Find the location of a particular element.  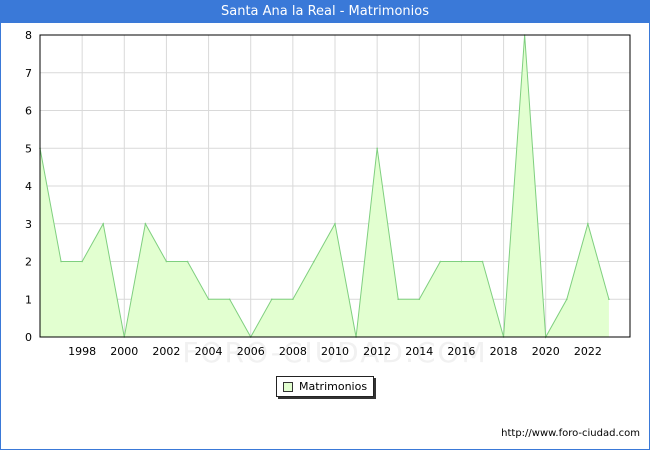

y-tick-label: 5 is located at coordinates (28, 148).